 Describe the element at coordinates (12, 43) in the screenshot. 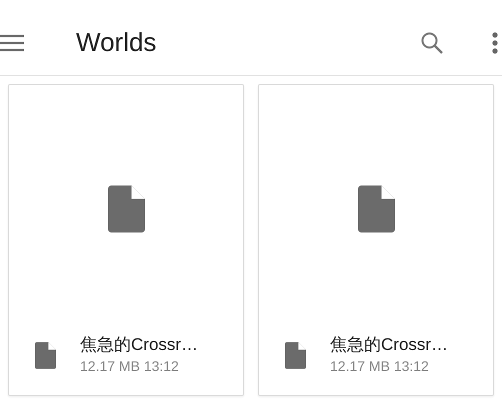

I see `menu-icon` at that location.